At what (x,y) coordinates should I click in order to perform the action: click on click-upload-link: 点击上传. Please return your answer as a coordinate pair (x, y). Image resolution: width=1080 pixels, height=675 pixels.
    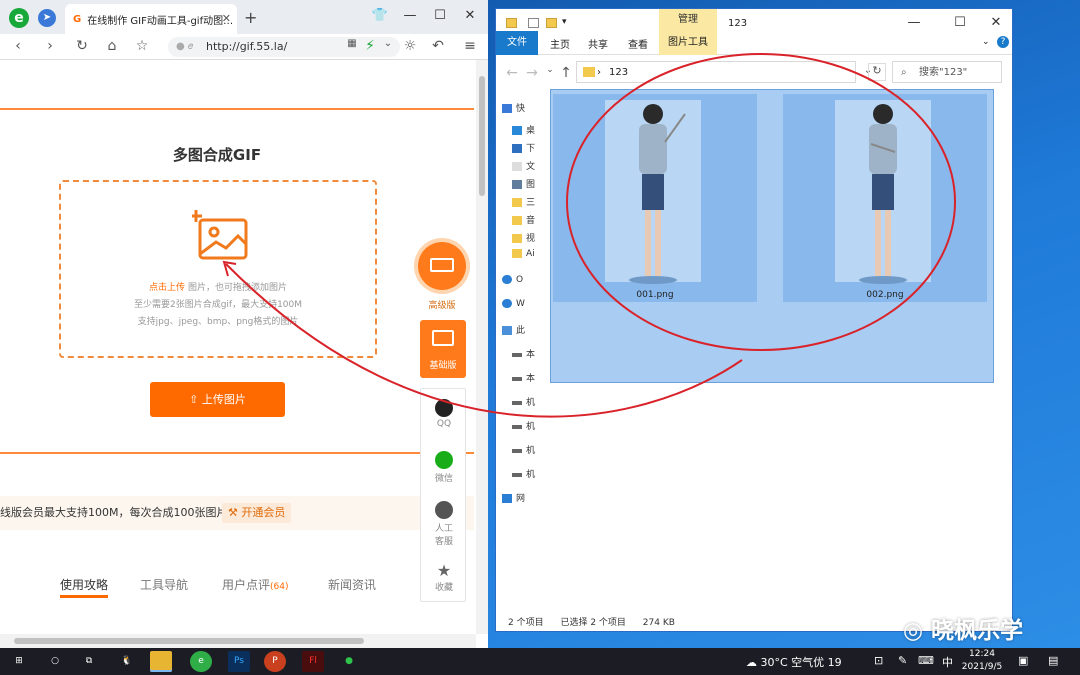
    Looking at the image, I should click on (167, 288).